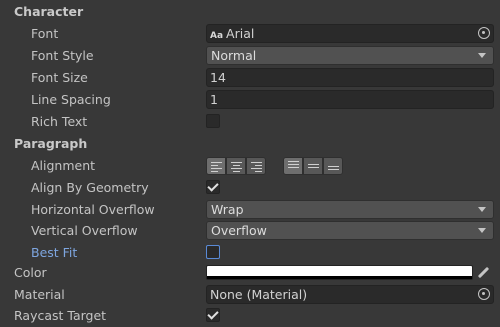 Image resolution: width=500 pixels, height=327 pixels. What do you see at coordinates (84, 230) in the screenshot?
I see `vertical-overflow-label: Vertical Overflow` at bounding box center [84, 230].